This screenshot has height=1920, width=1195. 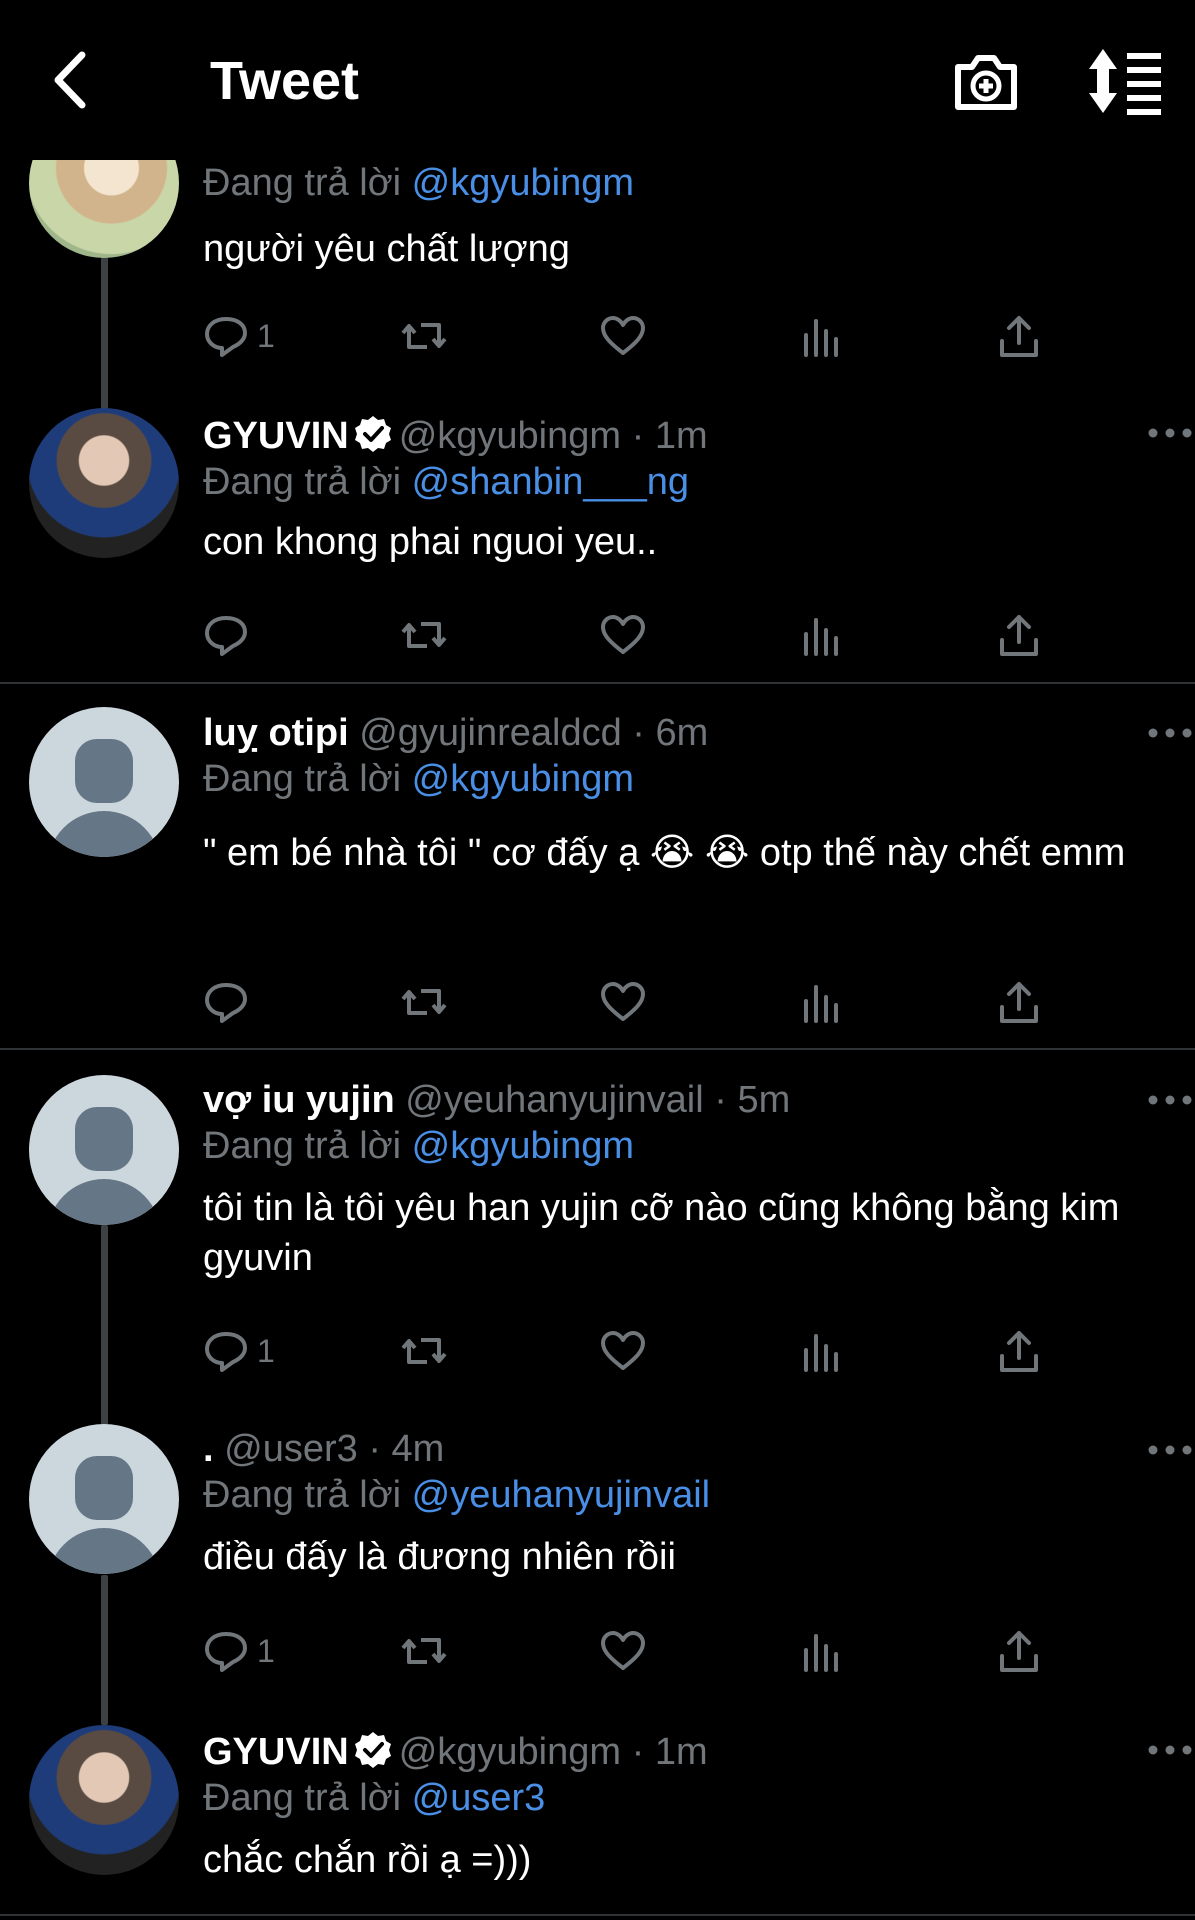 What do you see at coordinates (430, 542) in the screenshot?
I see `tweet-text: con khong phai nguoi yeu..` at bounding box center [430, 542].